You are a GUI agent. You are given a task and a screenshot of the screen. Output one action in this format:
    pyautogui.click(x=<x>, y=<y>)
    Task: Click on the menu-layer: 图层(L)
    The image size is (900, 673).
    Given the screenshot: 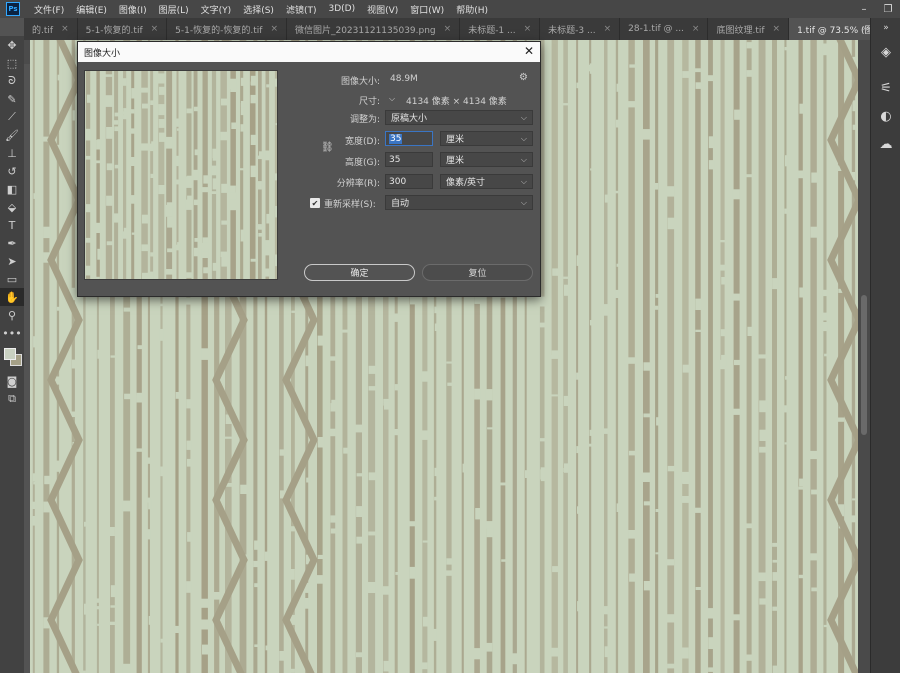 What is the action you would take?
    pyautogui.click(x=174, y=9)
    